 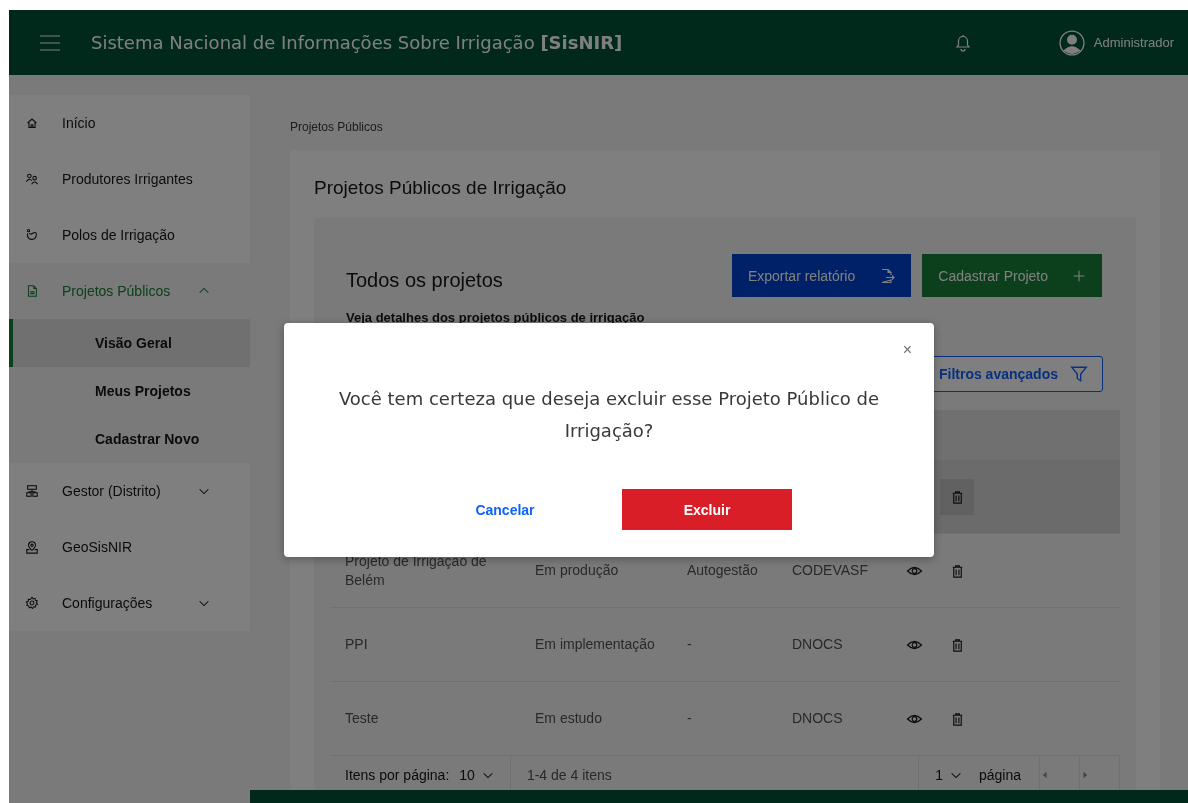 What do you see at coordinates (129, 179) in the screenshot?
I see `sidebar-item: Produtores Irrigantes` at bounding box center [129, 179].